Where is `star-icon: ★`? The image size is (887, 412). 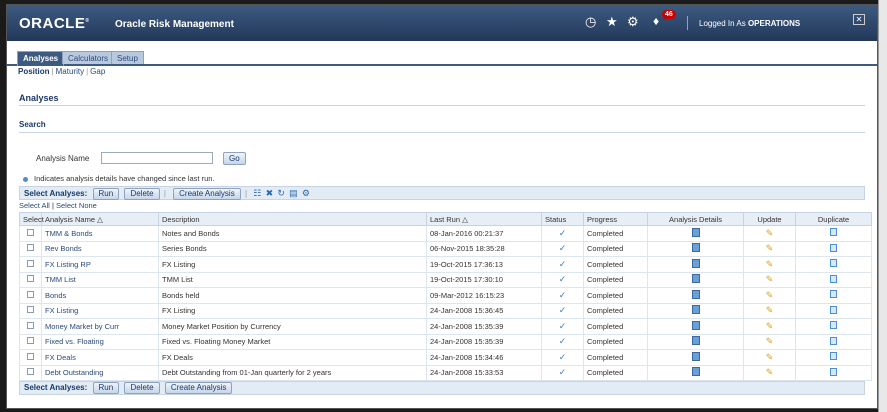 star-icon: ★ is located at coordinates (612, 22).